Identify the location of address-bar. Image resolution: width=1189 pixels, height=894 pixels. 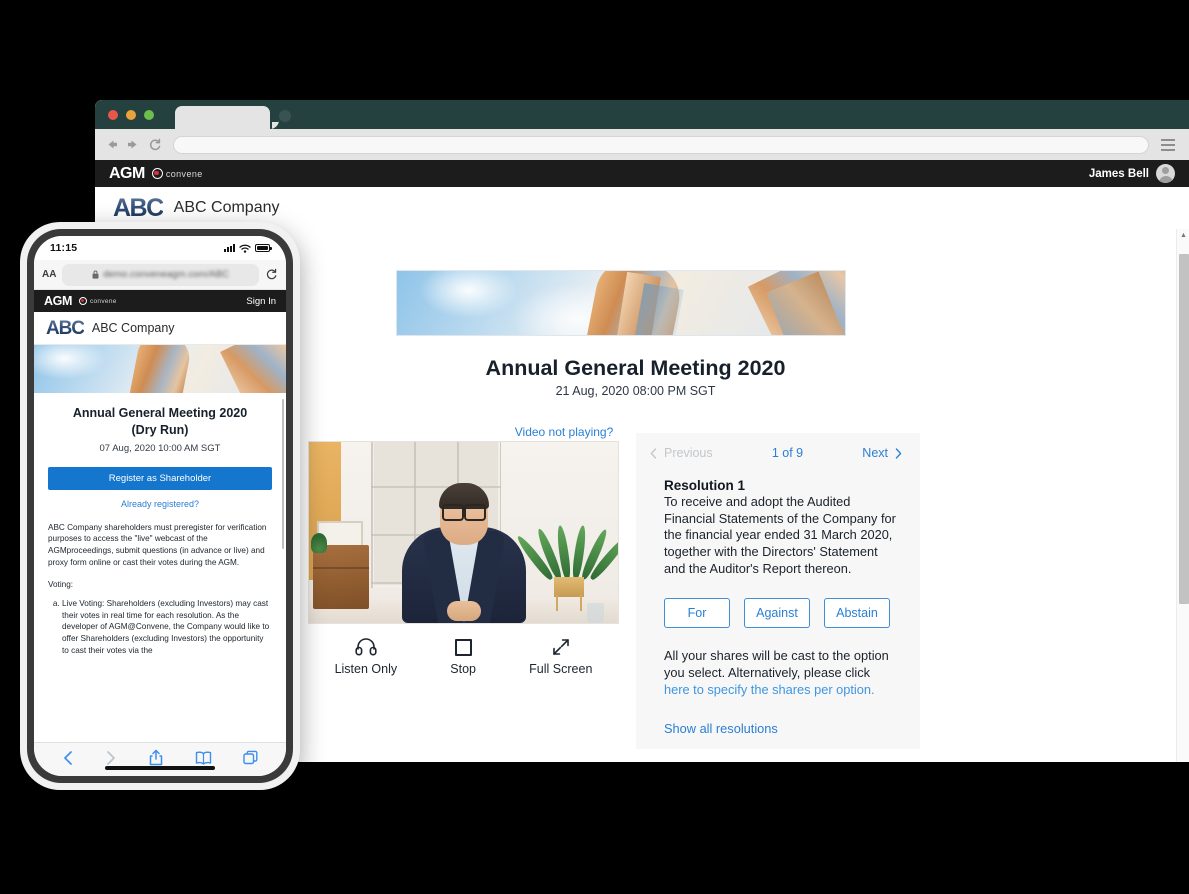
(661, 144).